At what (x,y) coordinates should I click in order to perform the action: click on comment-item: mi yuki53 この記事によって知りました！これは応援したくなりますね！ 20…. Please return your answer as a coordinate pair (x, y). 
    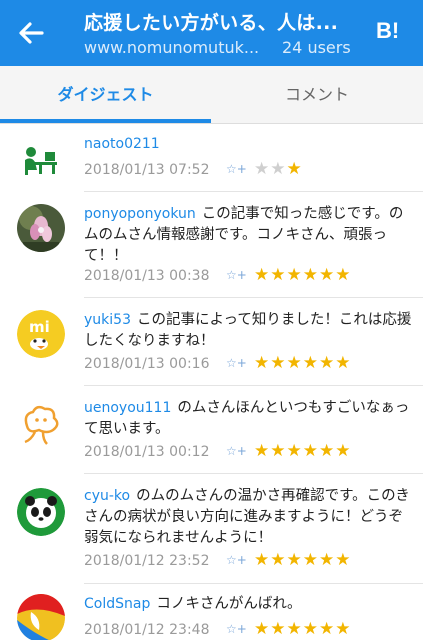
    Looking at the image, I should click on (211, 342).